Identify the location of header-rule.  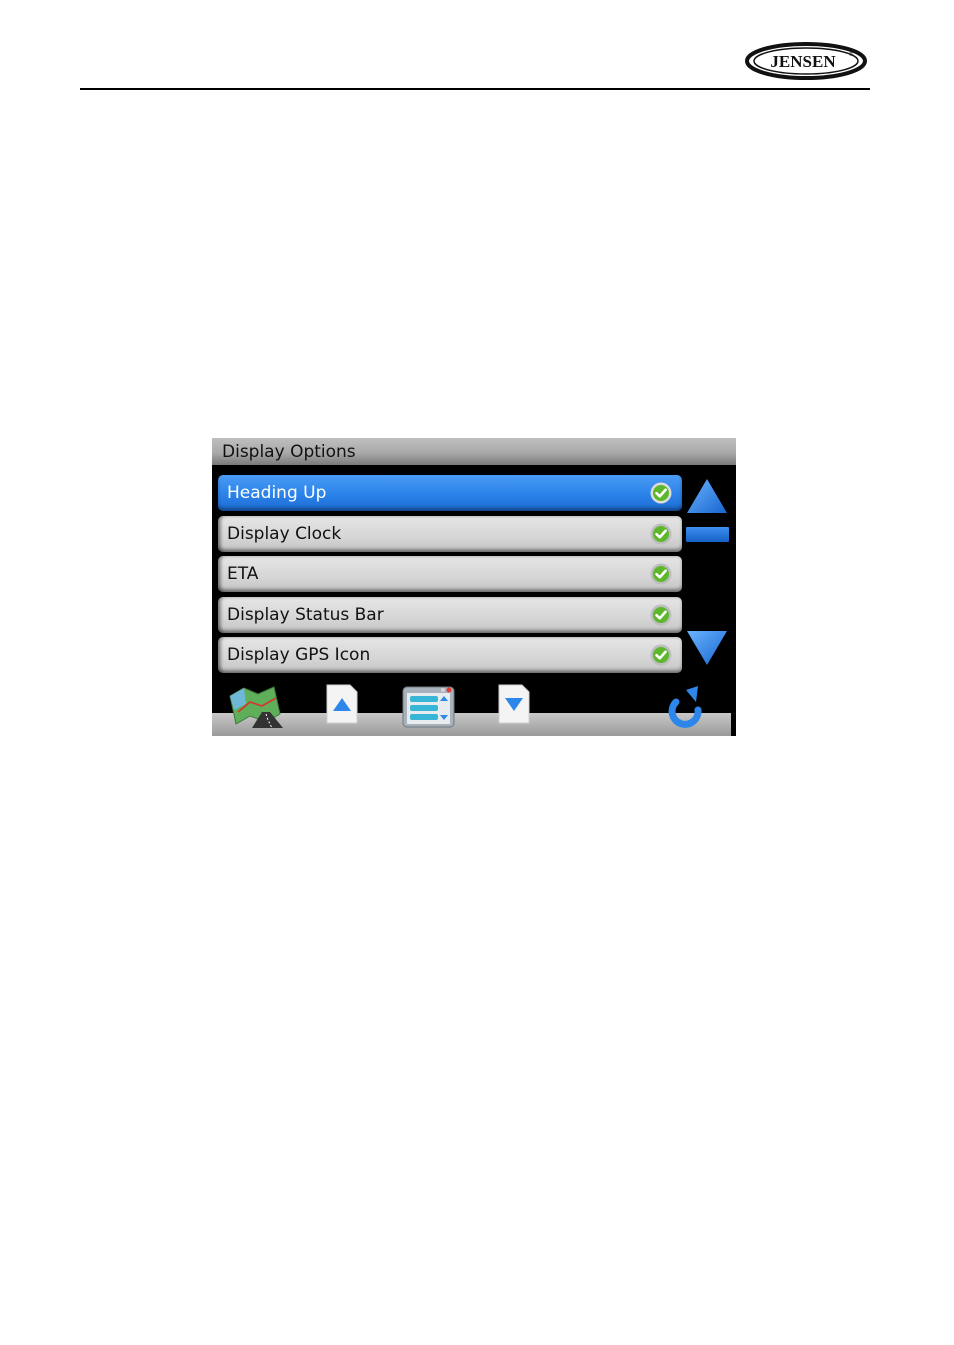
(475, 89).